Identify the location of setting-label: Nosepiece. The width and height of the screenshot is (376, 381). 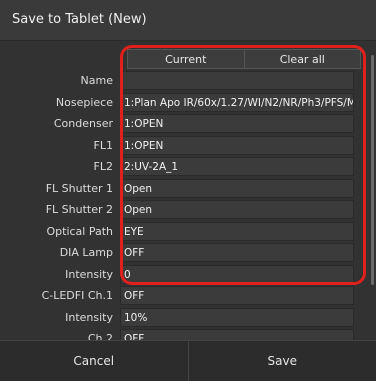
(84, 102).